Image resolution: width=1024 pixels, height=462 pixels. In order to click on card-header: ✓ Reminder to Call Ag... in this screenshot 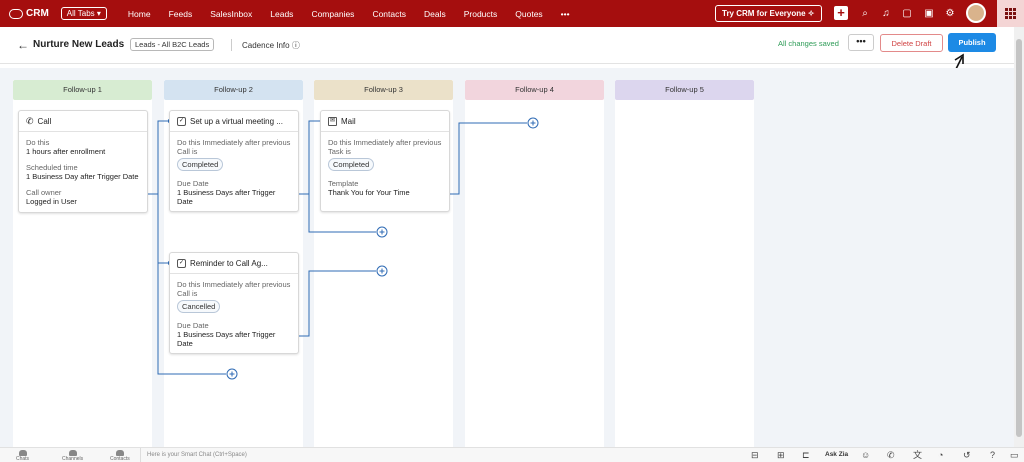, I will do `click(234, 263)`.